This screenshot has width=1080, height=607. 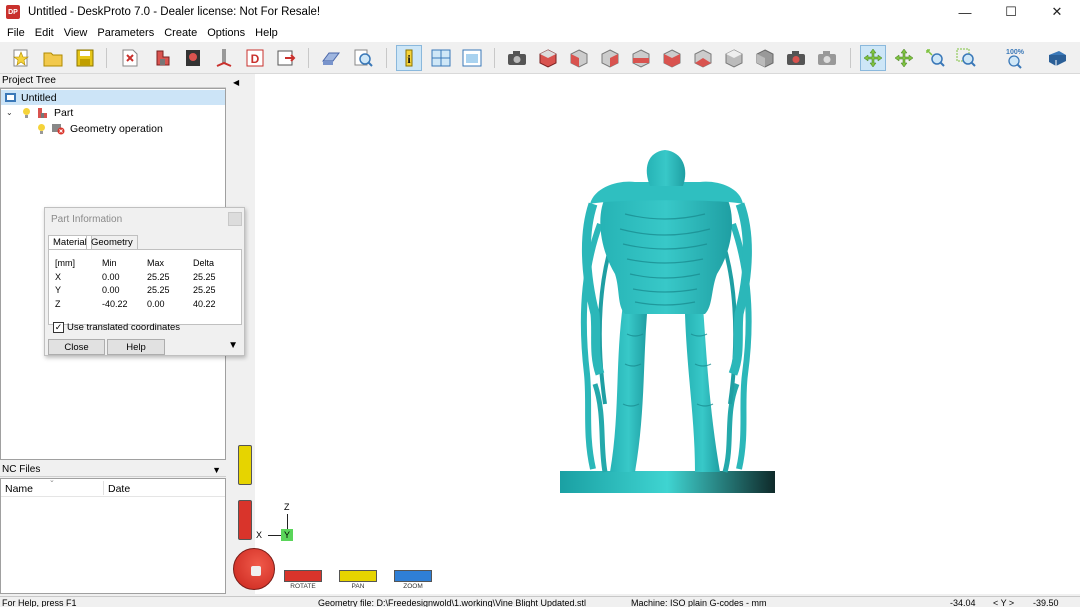 What do you see at coordinates (204, 304) in the screenshot?
I see `table-row-z-delta: 40.22` at bounding box center [204, 304].